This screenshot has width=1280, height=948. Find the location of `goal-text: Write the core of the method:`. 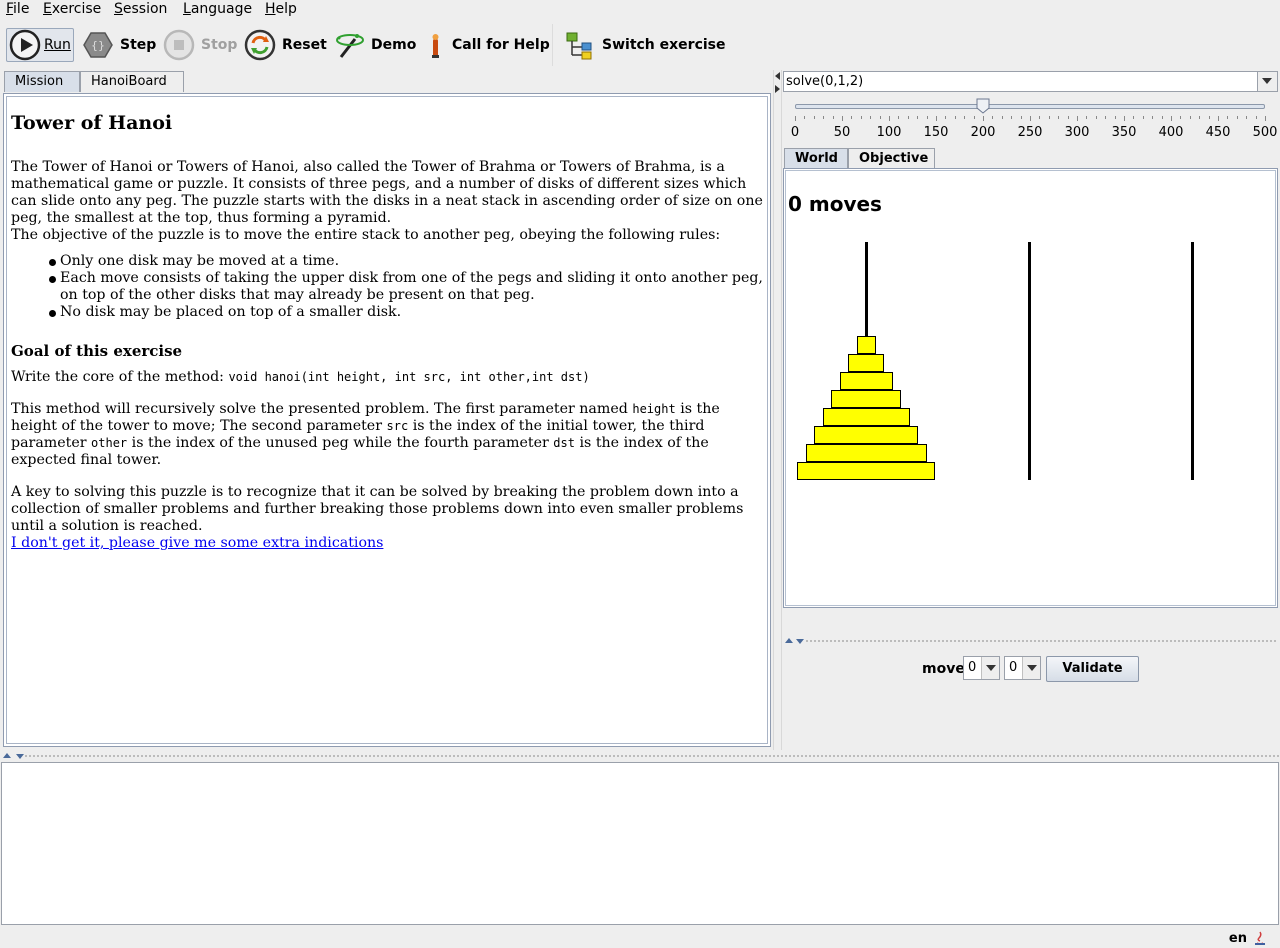

goal-text: Write the core of the method: is located at coordinates (120, 377).